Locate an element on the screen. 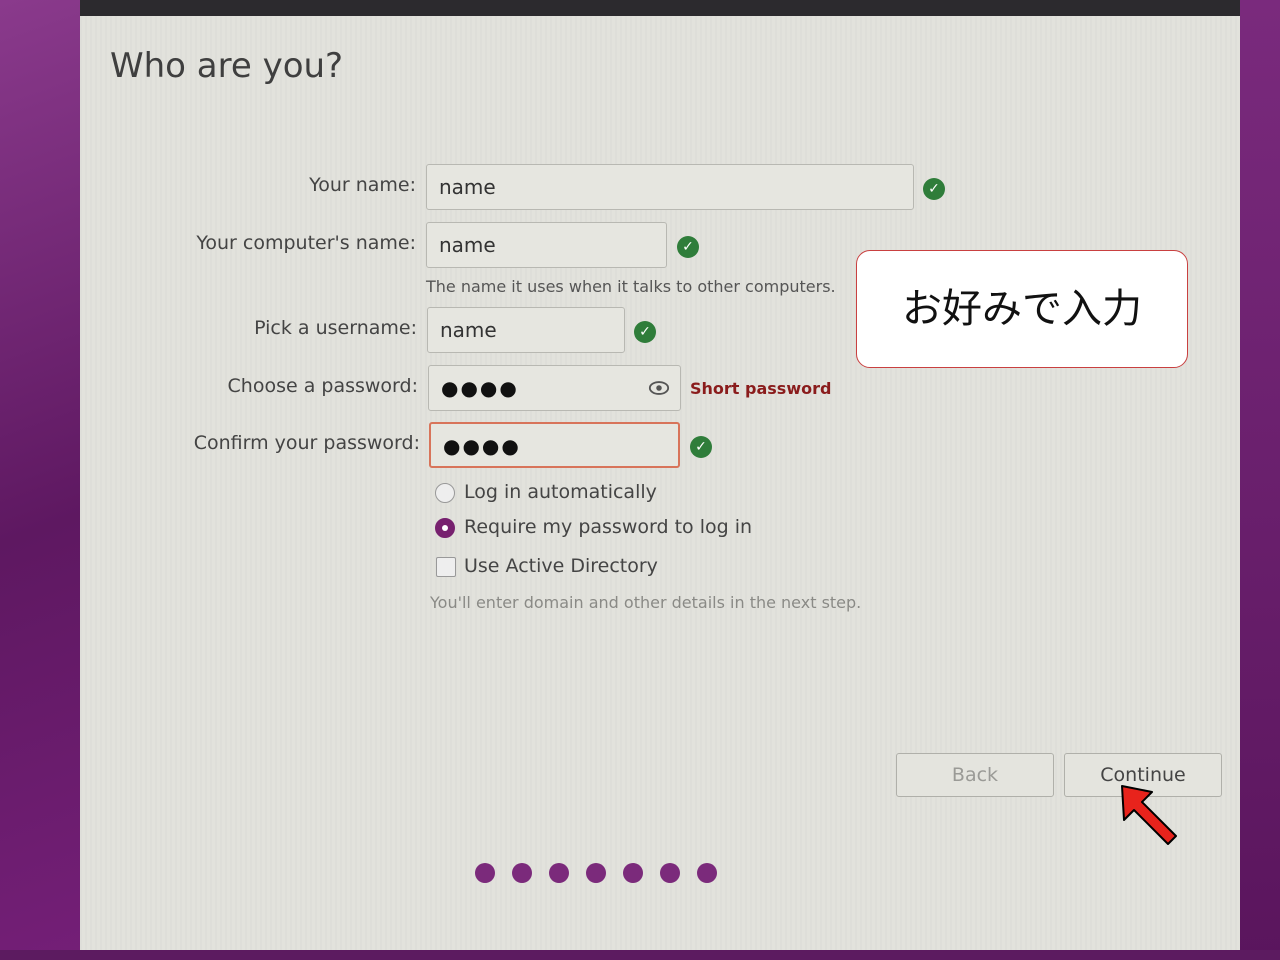  show-password-icon is located at coordinates (659, 388).